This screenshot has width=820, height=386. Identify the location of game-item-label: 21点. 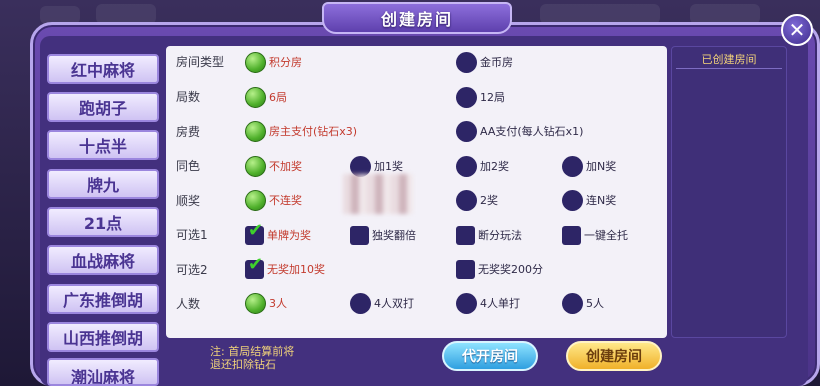
(103, 223).